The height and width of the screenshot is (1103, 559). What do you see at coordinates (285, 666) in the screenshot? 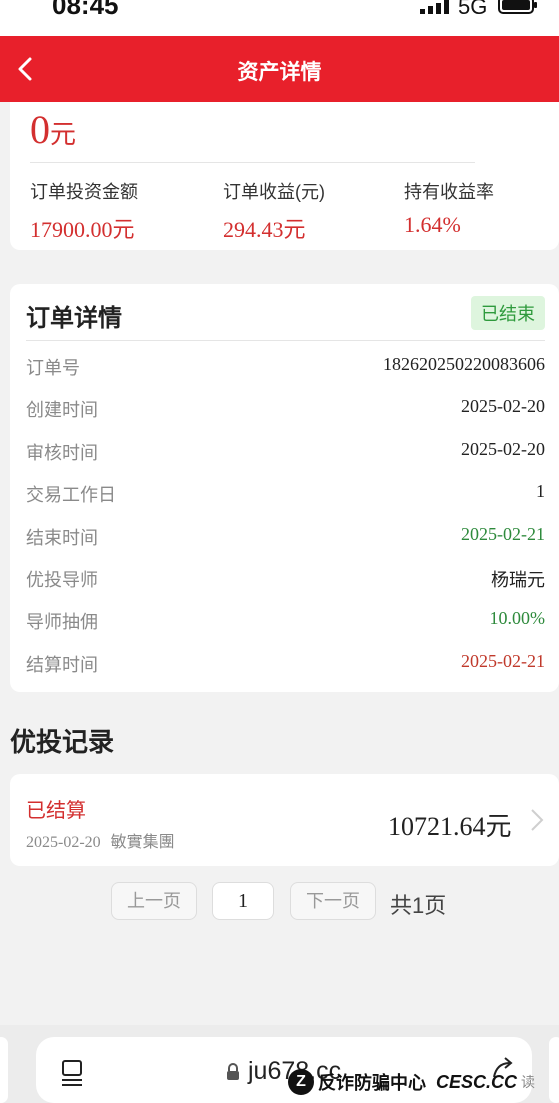
I see `detail-row-settlement-time: 结算时间 2025-02-21` at bounding box center [285, 666].